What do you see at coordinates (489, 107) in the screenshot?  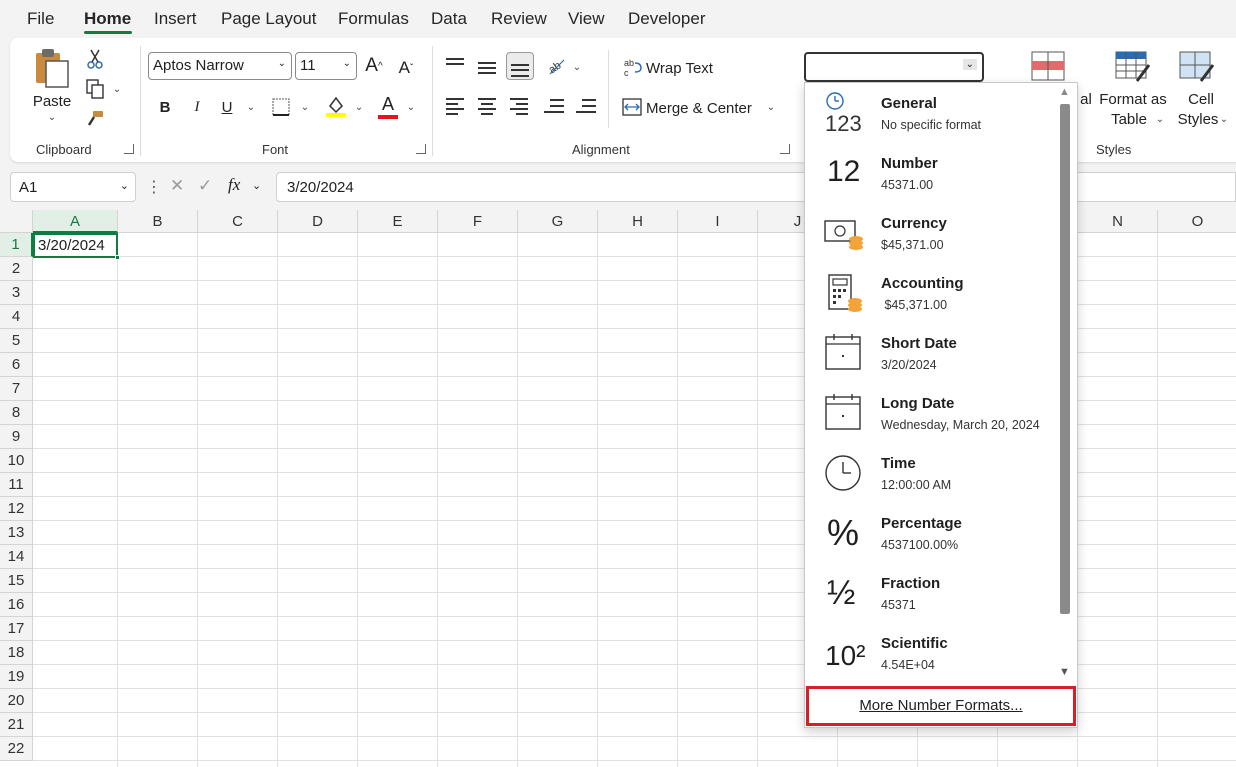 I see `align-center-icon` at bounding box center [489, 107].